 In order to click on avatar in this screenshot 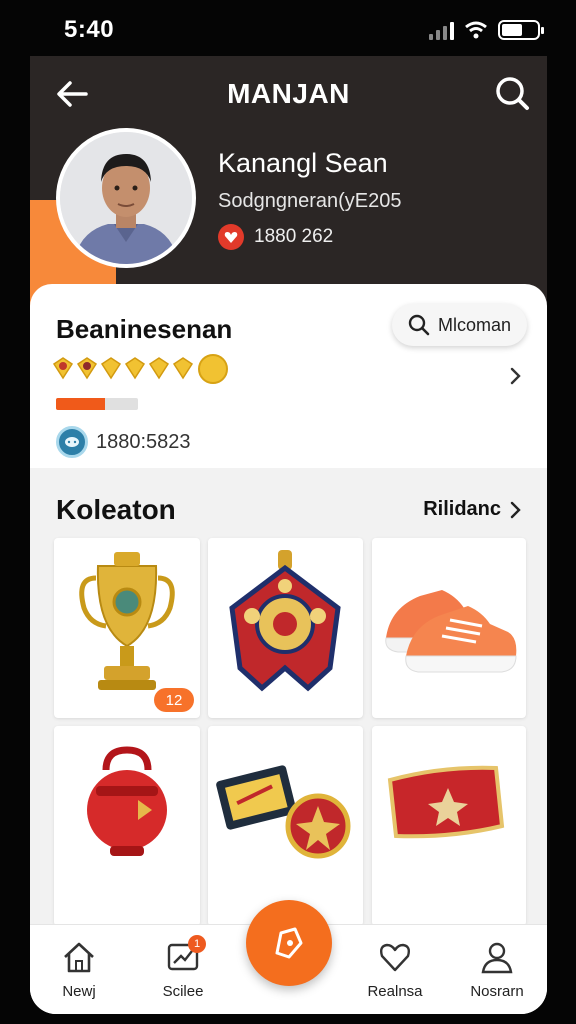, I will do `click(126, 198)`.